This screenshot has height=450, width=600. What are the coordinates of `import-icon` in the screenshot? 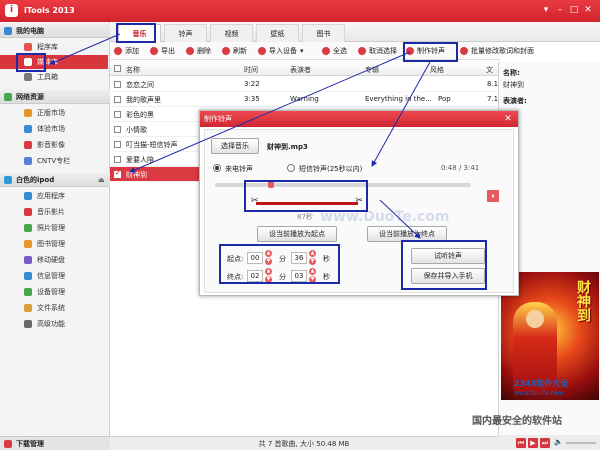 It's located at (262, 51).